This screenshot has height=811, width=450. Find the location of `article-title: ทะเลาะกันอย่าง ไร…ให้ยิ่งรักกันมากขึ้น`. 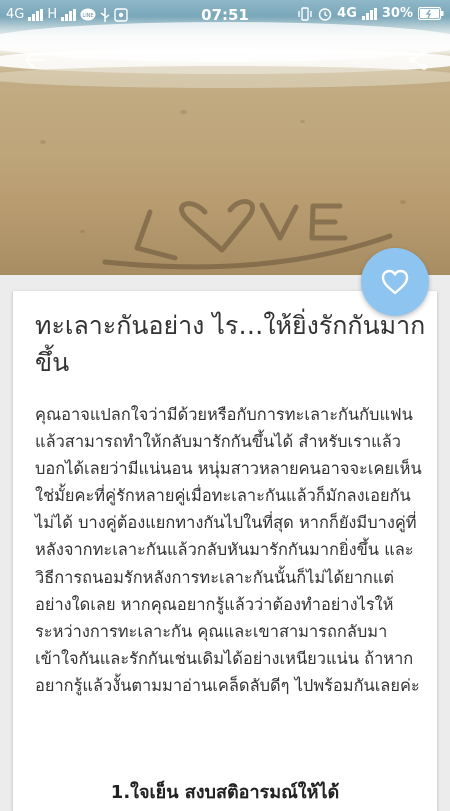

article-title: ทะเลาะกันอย่าง ไร…ให้ยิ่งรักกันมากขึ้น is located at coordinates (230, 344).